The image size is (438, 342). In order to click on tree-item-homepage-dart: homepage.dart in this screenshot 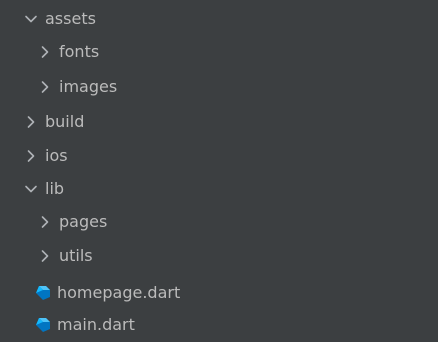, I will do `click(219, 293)`.